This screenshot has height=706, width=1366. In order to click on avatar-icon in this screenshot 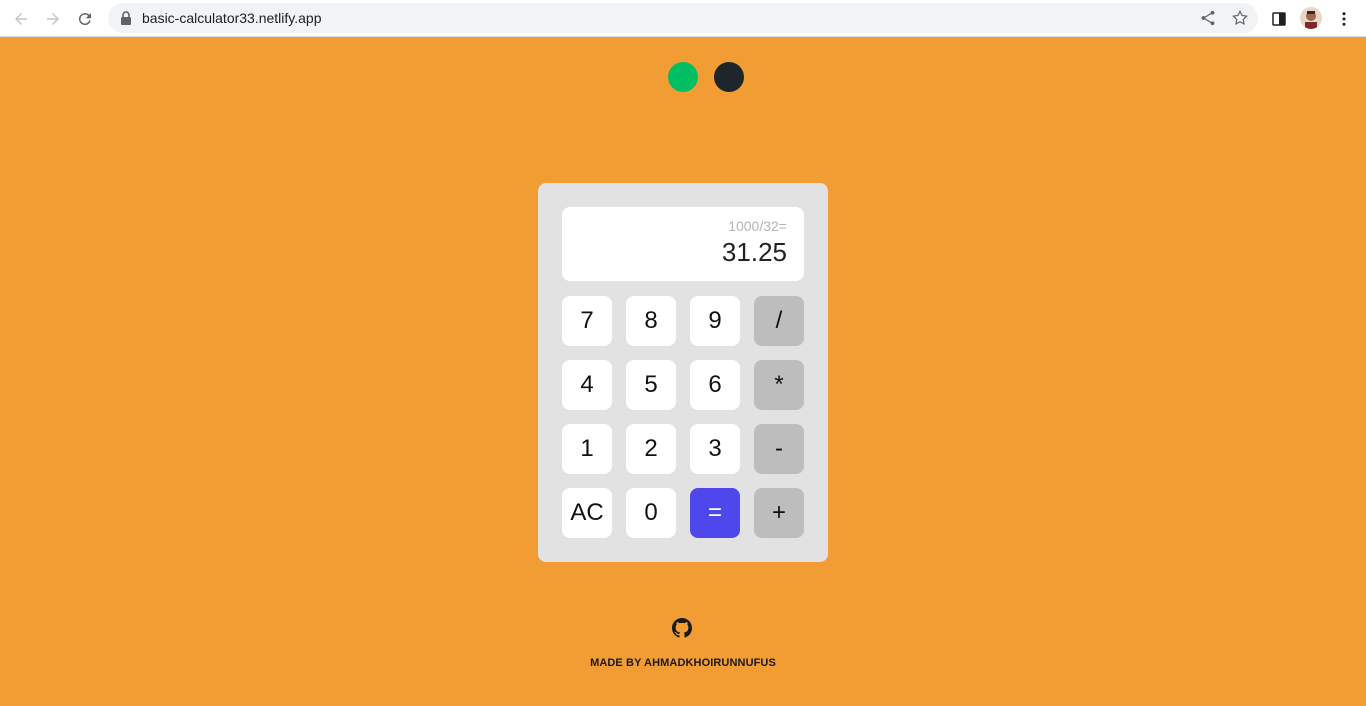, I will do `click(1311, 20)`.